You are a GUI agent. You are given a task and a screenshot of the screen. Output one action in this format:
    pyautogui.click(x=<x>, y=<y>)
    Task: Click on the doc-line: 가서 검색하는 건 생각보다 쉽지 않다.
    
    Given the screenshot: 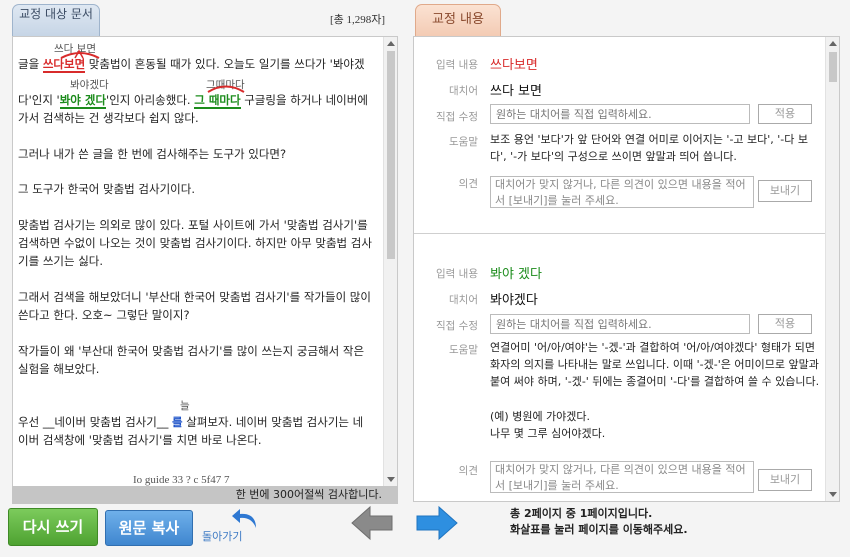 What is the action you would take?
    pyautogui.click(x=108, y=118)
    